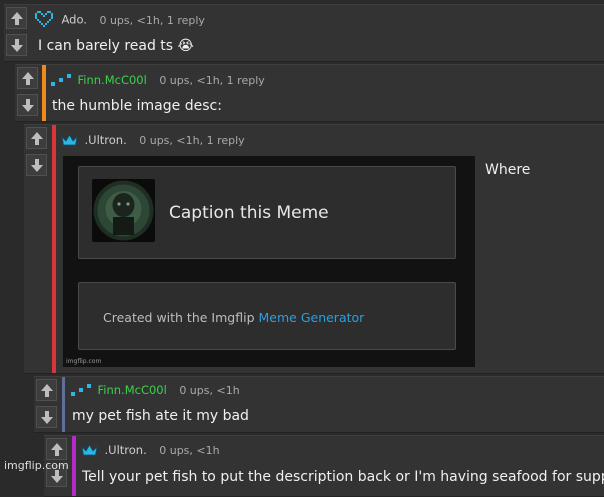 This screenshot has height=497, width=604. I want to click on comment-text: the humble image desc:, so click(137, 106).